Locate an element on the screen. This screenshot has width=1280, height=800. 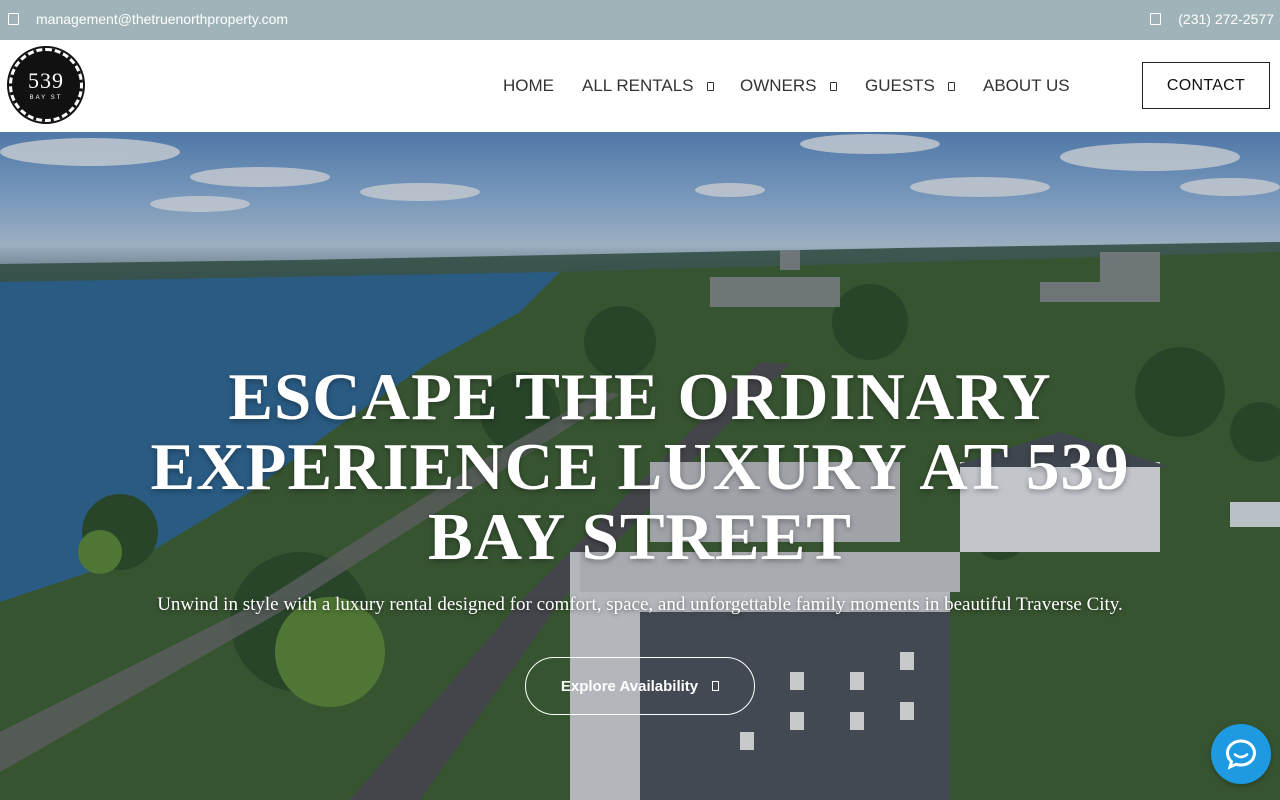
nav-about-us: ABOUT US is located at coordinates (1026, 86).